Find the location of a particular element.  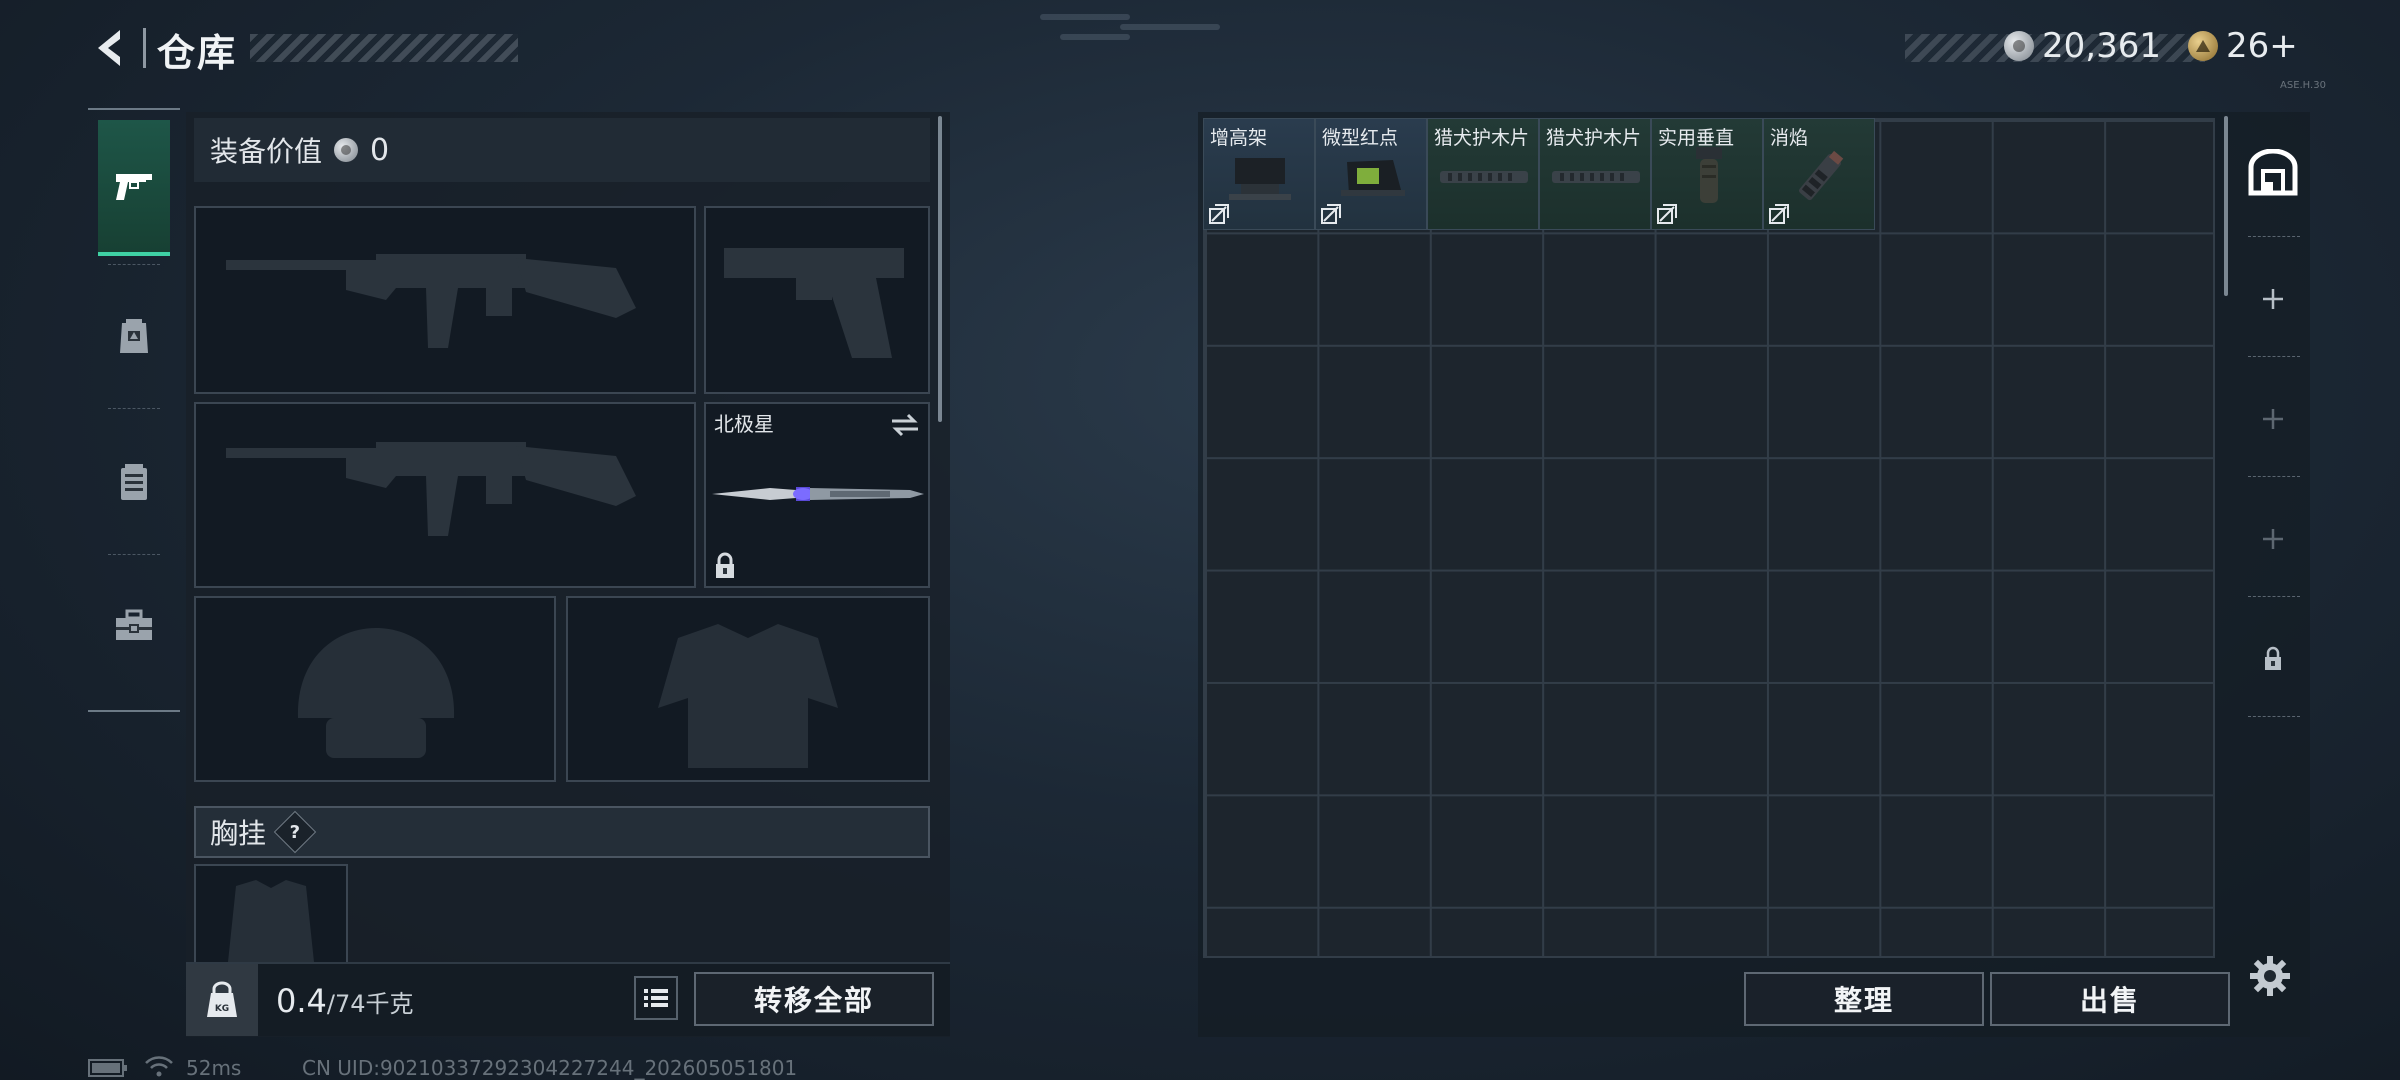

page-title: 仓库 is located at coordinates (197, 53).